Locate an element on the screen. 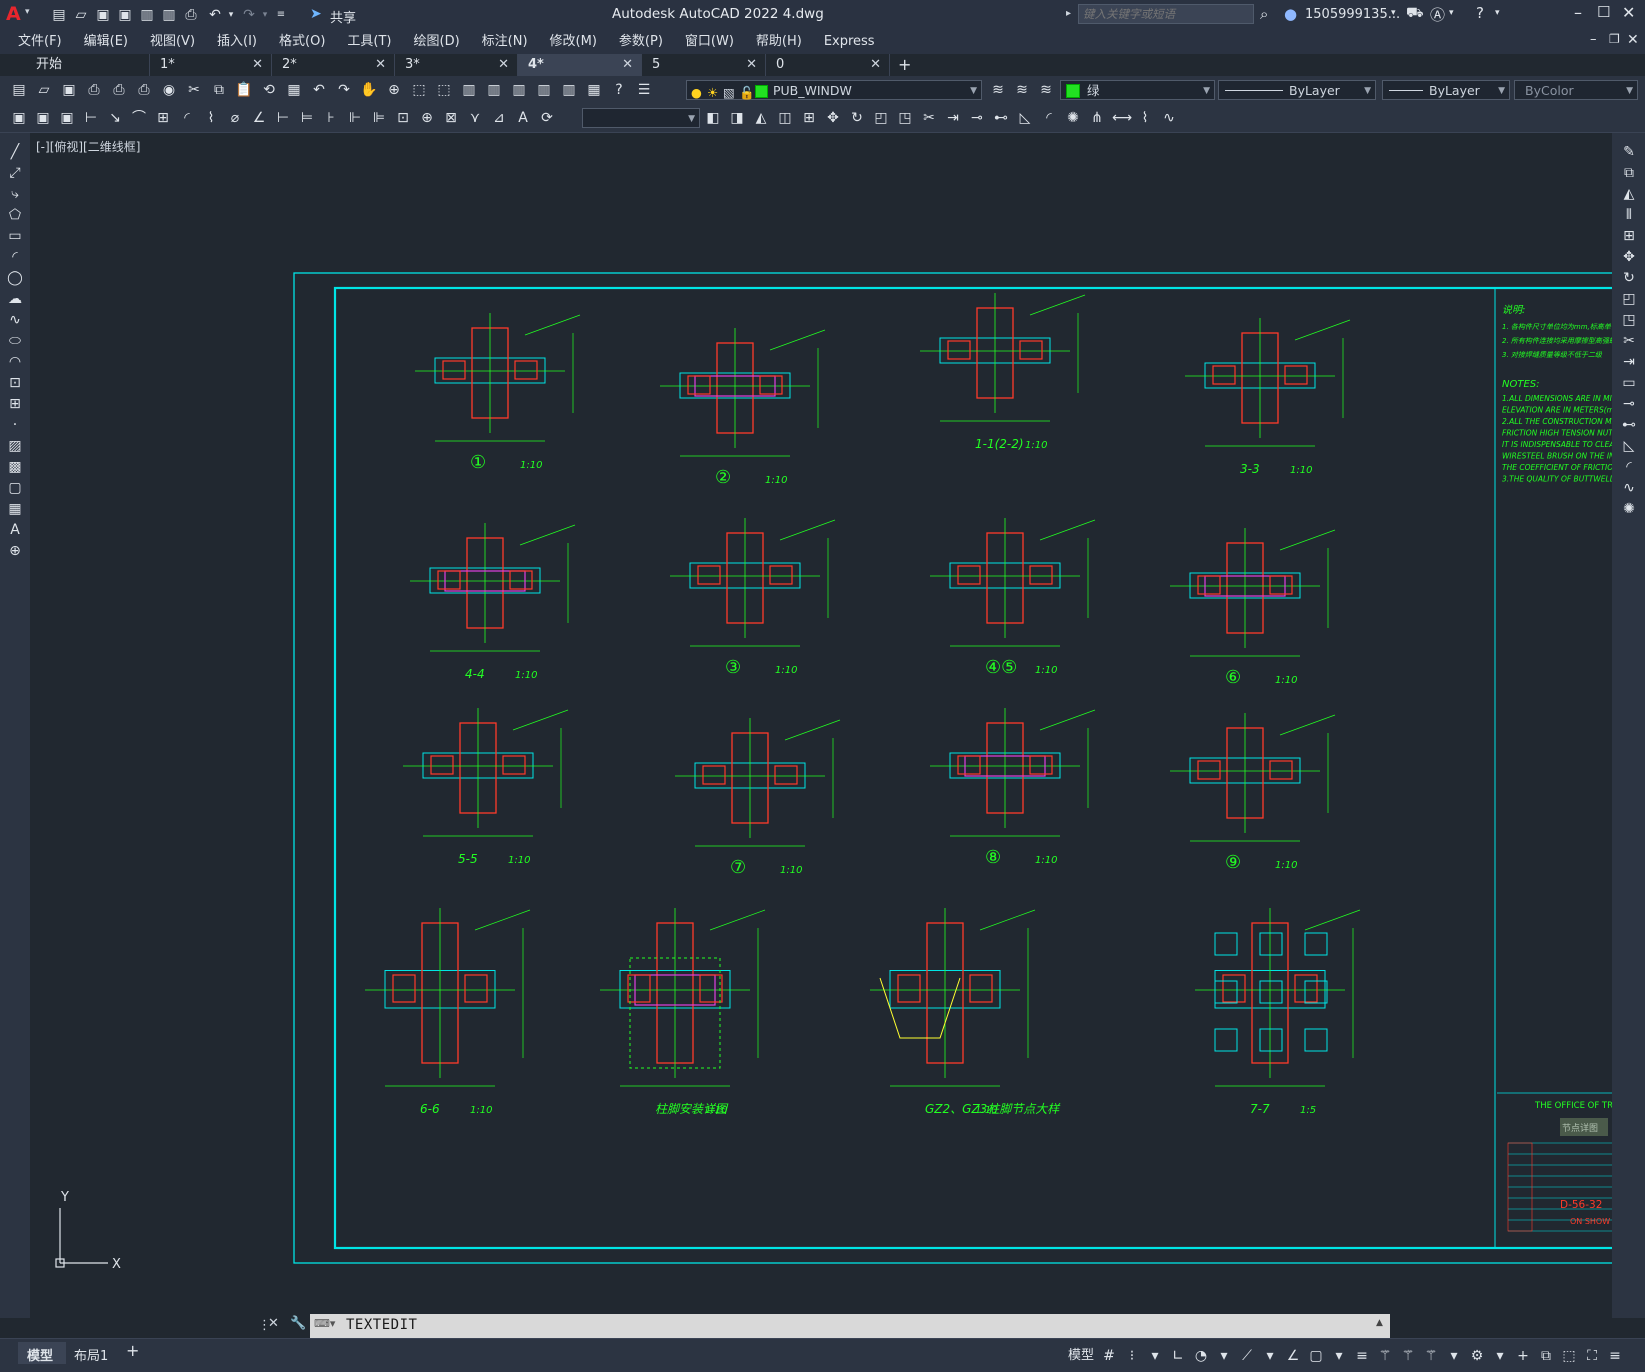 This screenshot has width=1645, height=1372. annotation-scale-icon: ⚚ is located at coordinates (1431, 1356).